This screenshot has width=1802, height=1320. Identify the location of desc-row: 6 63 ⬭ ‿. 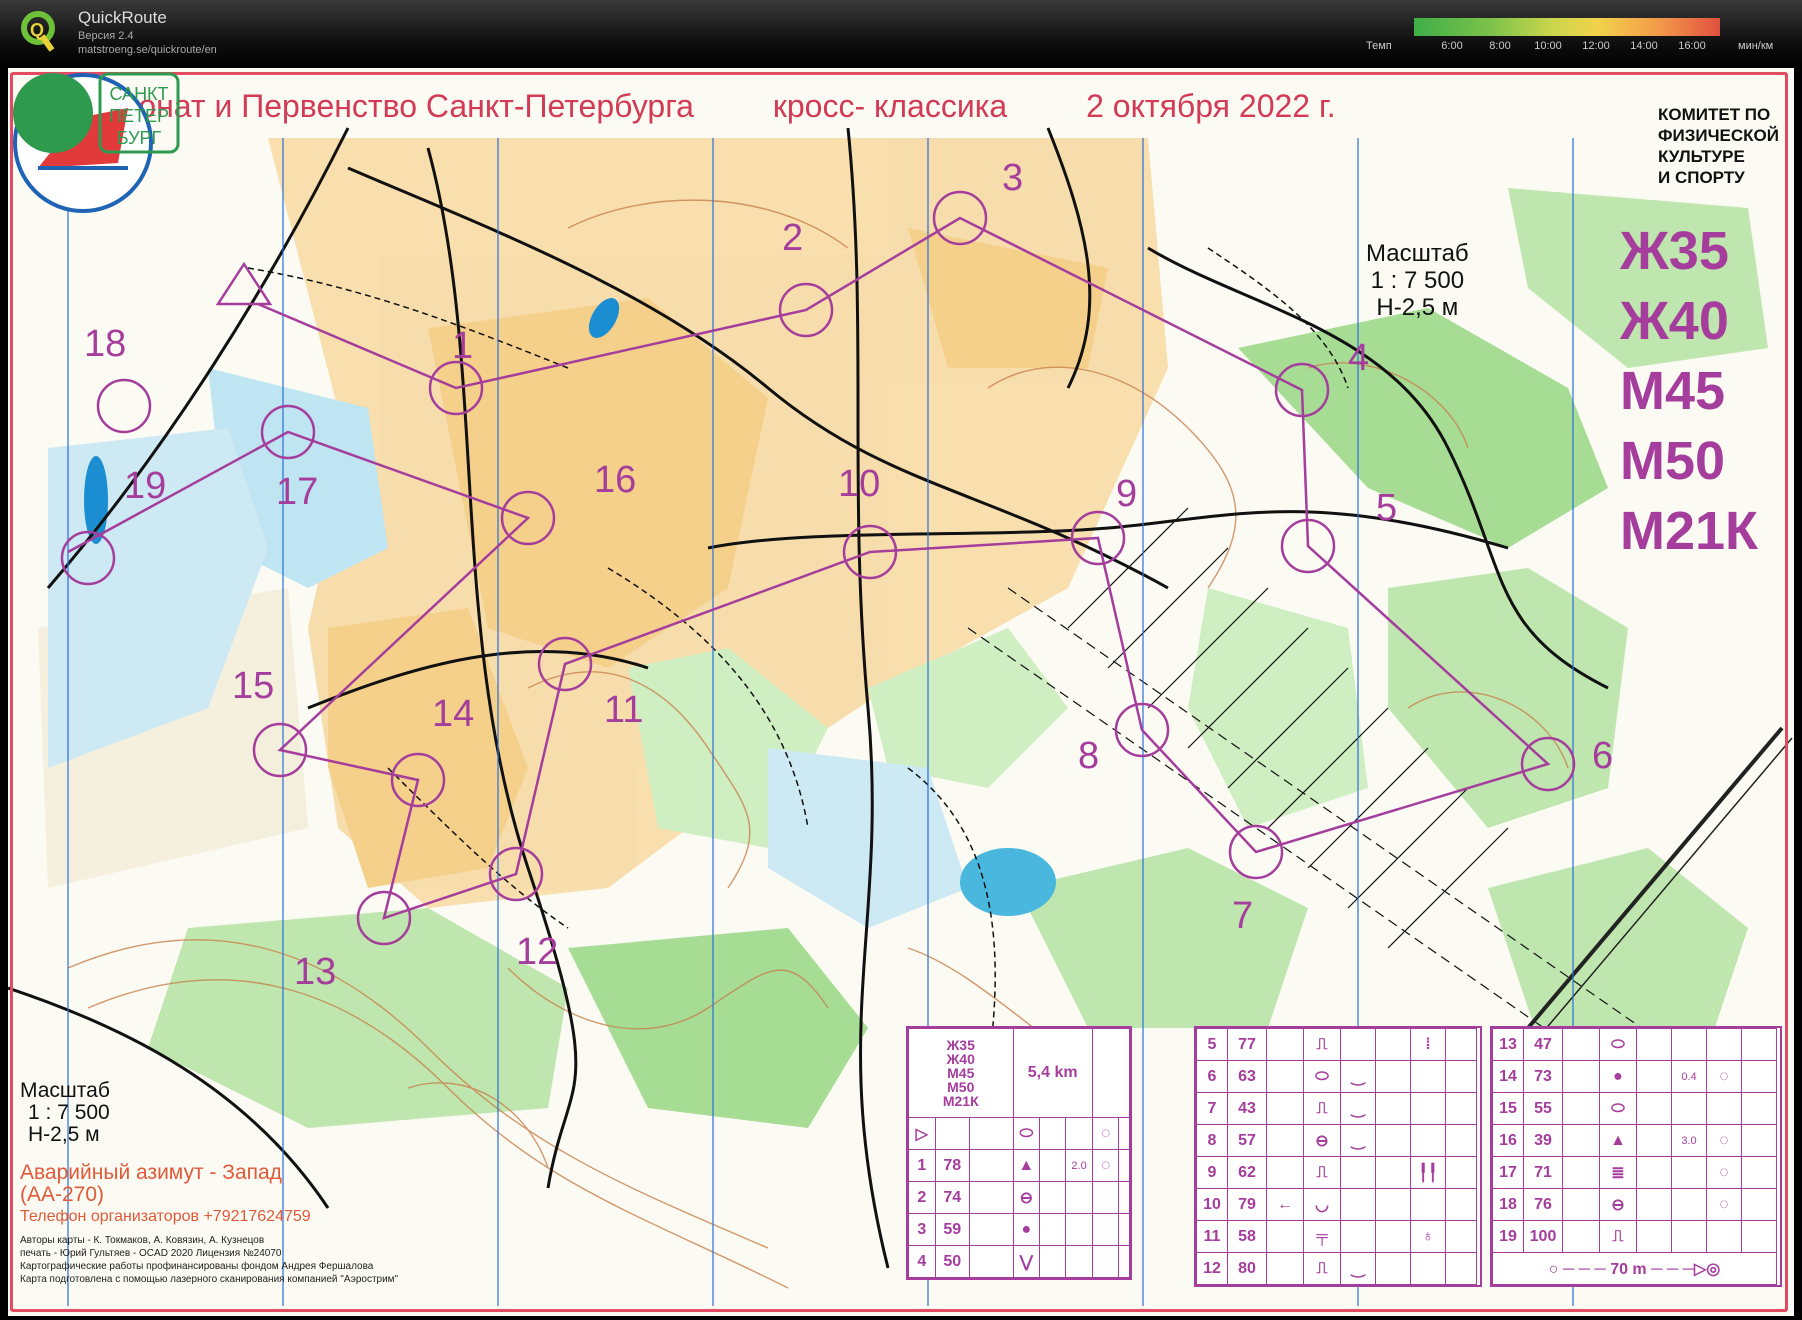
(1336, 1076).